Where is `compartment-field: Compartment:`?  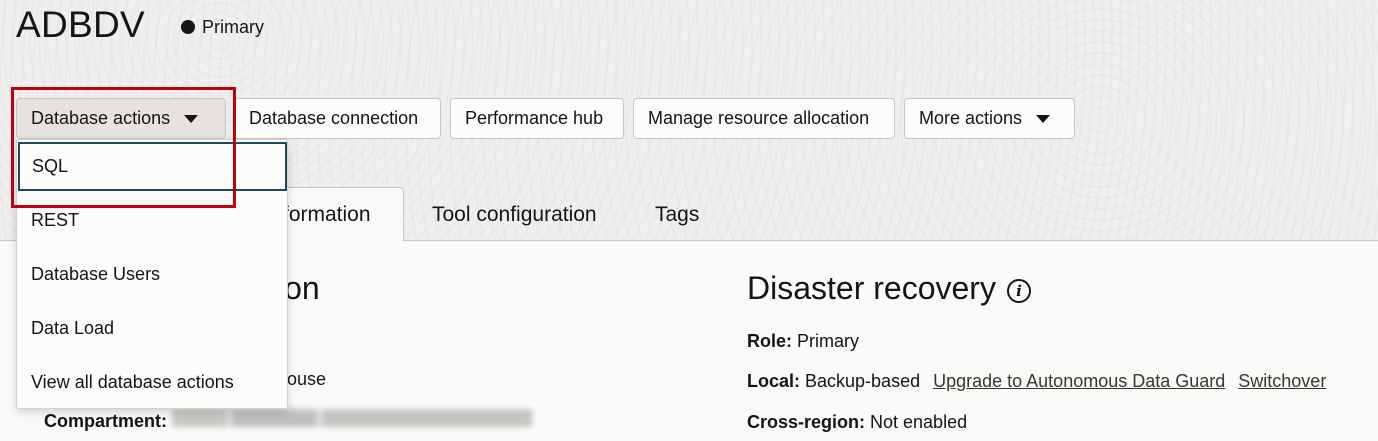
compartment-field: Compartment: is located at coordinates (288, 420).